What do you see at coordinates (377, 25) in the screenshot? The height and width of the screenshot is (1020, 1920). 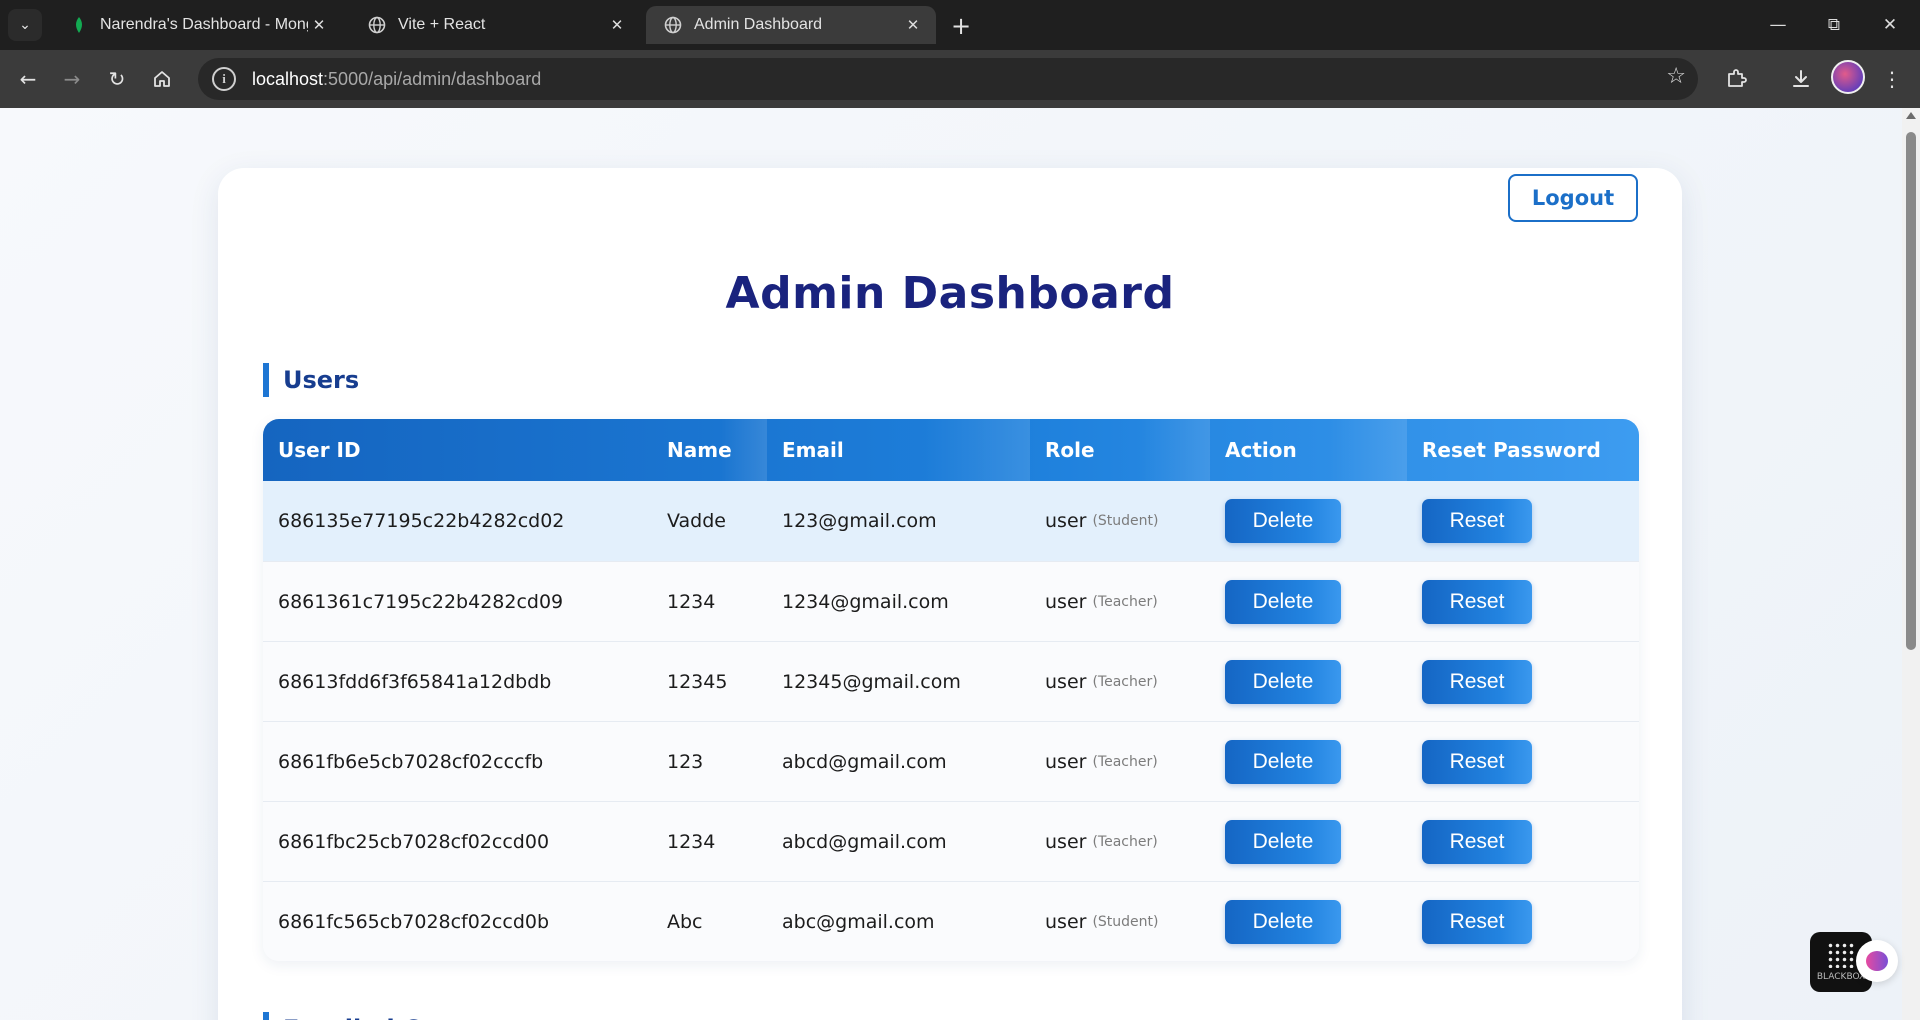 I see `globe-icon` at bounding box center [377, 25].